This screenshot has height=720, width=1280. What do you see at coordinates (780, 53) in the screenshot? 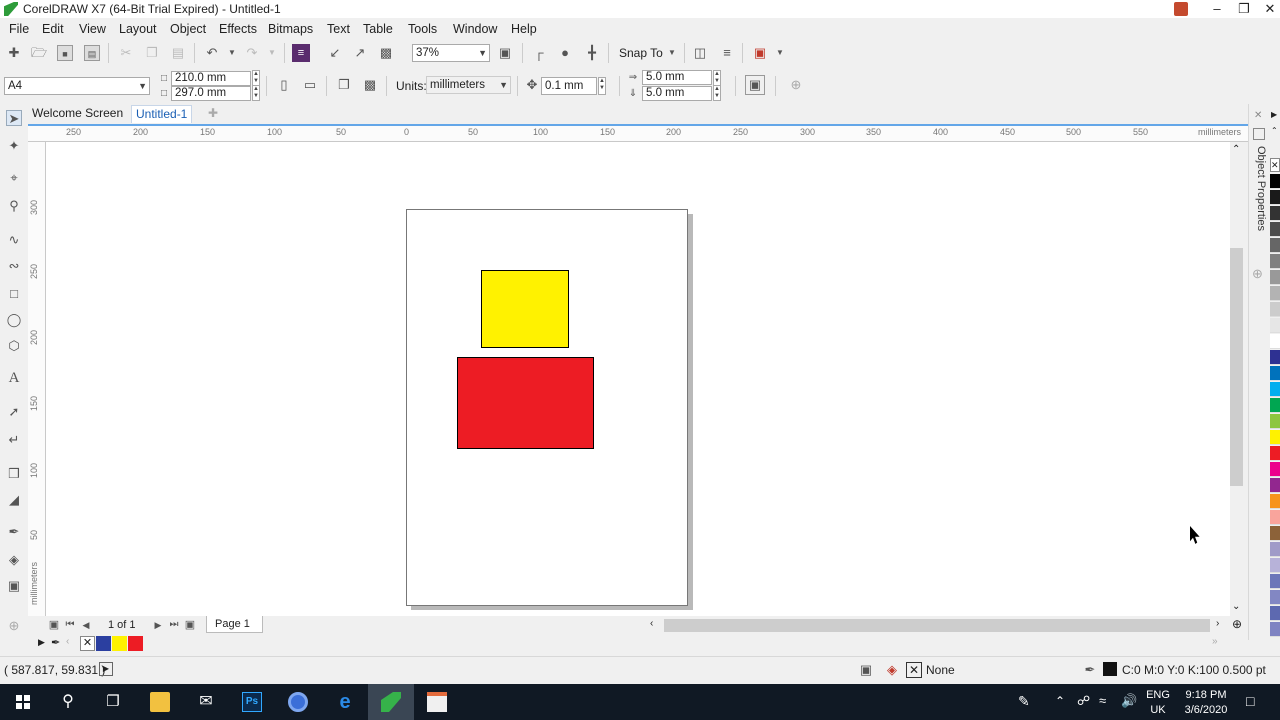
I see `welcome-dropdown-icon: ▼` at bounding box center [780, 53].